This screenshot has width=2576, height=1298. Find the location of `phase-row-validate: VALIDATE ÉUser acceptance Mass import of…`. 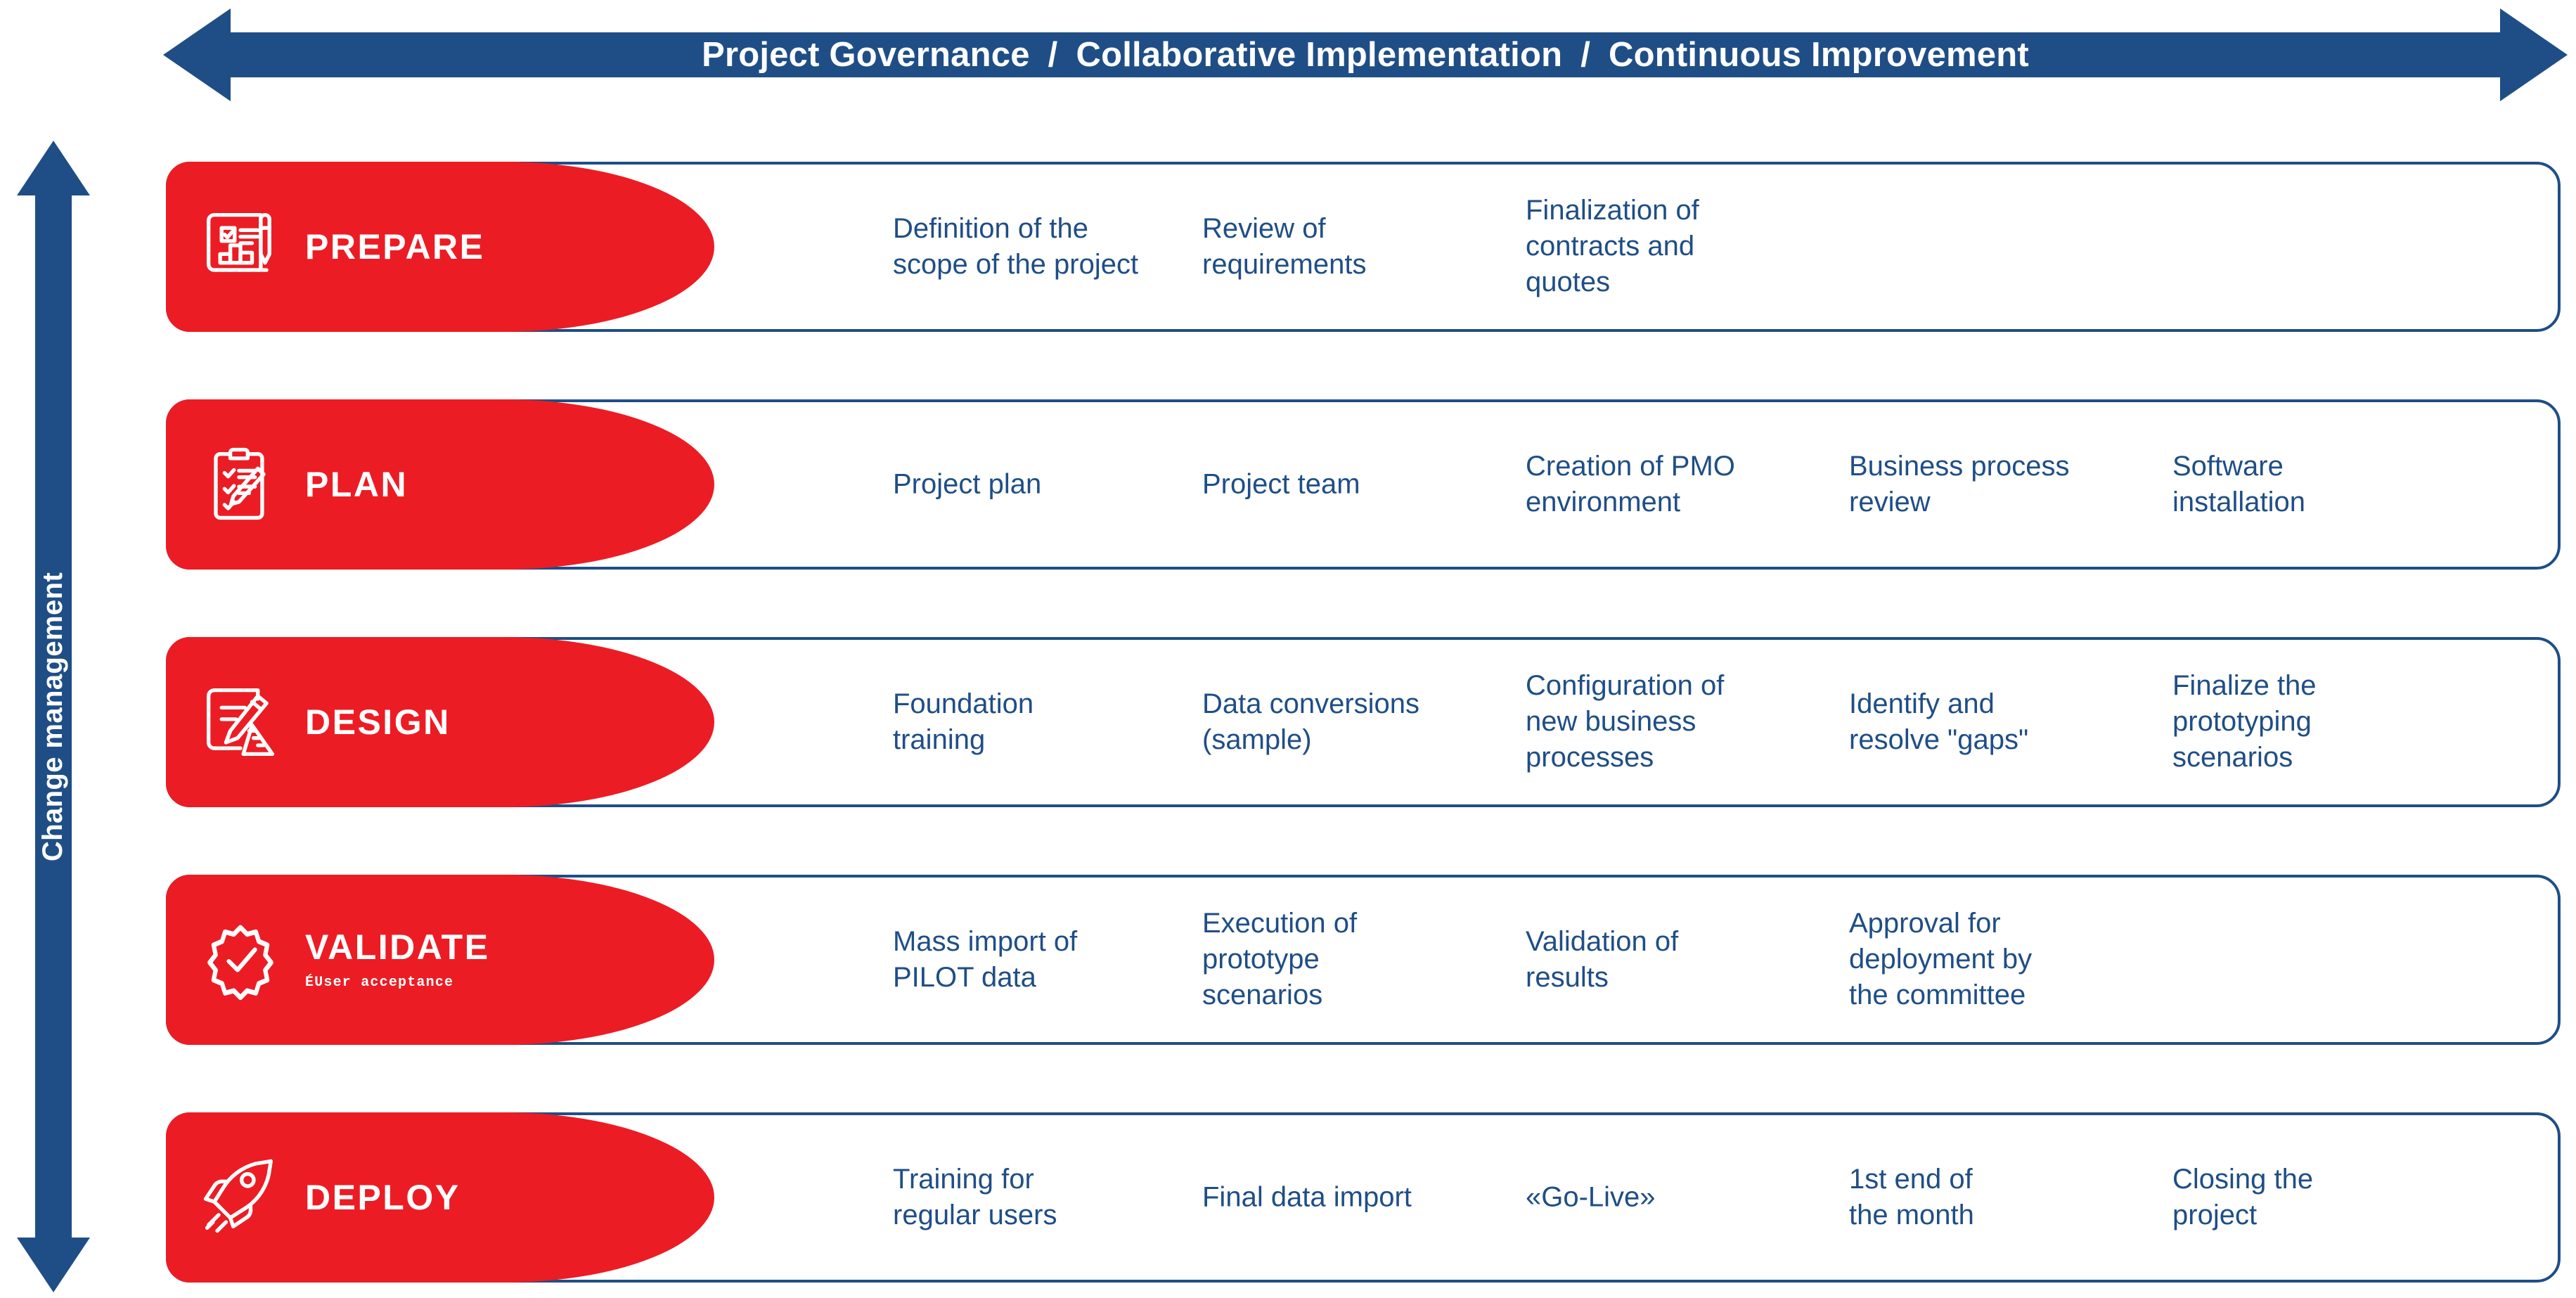

phase-row-validate: VALIDATE ÉUser acceptance Mass import of… is located at coordinates (1363, 960).